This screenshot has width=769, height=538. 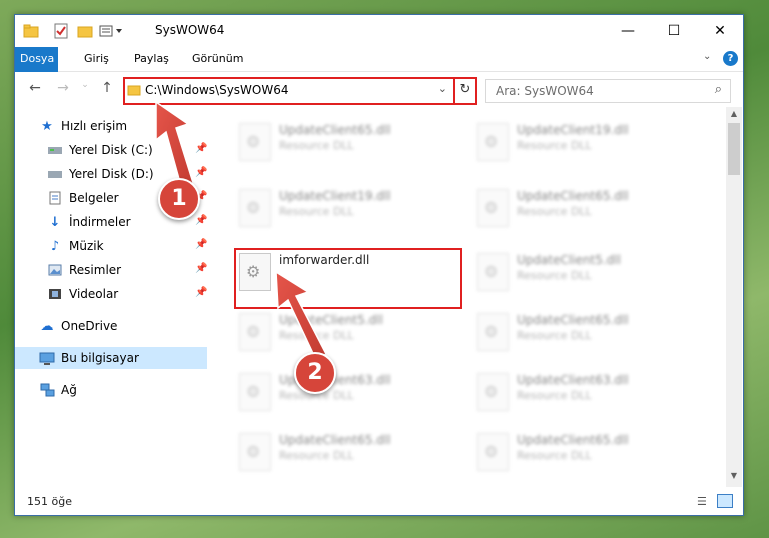 What do you see at coordinates (241, 231) in the screenshot?
I see `annotation-arrows` at bounding box center [241, 231].